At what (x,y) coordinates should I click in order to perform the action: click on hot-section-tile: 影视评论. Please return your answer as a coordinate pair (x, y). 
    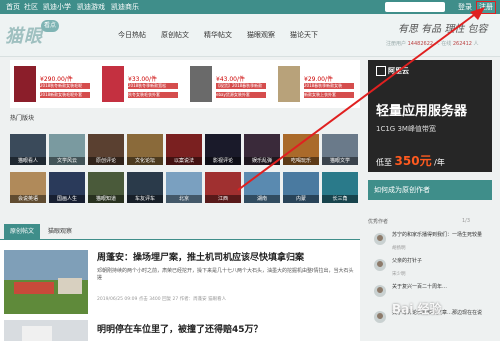
    Looking at the image, I should click on (223, 149).